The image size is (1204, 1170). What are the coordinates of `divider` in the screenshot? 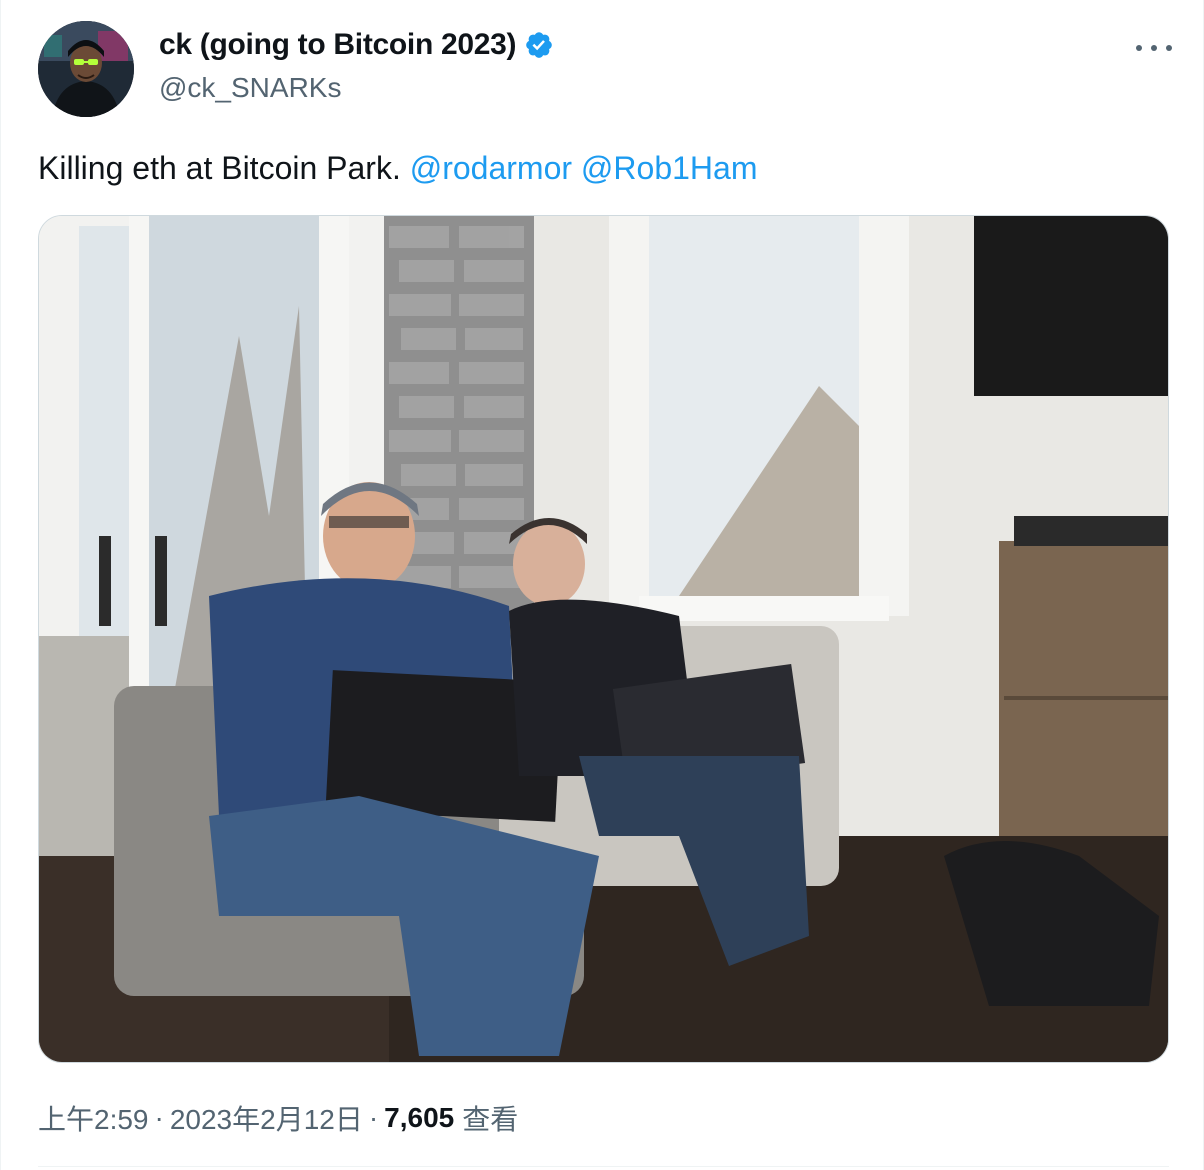 It's located at (603, 1166).